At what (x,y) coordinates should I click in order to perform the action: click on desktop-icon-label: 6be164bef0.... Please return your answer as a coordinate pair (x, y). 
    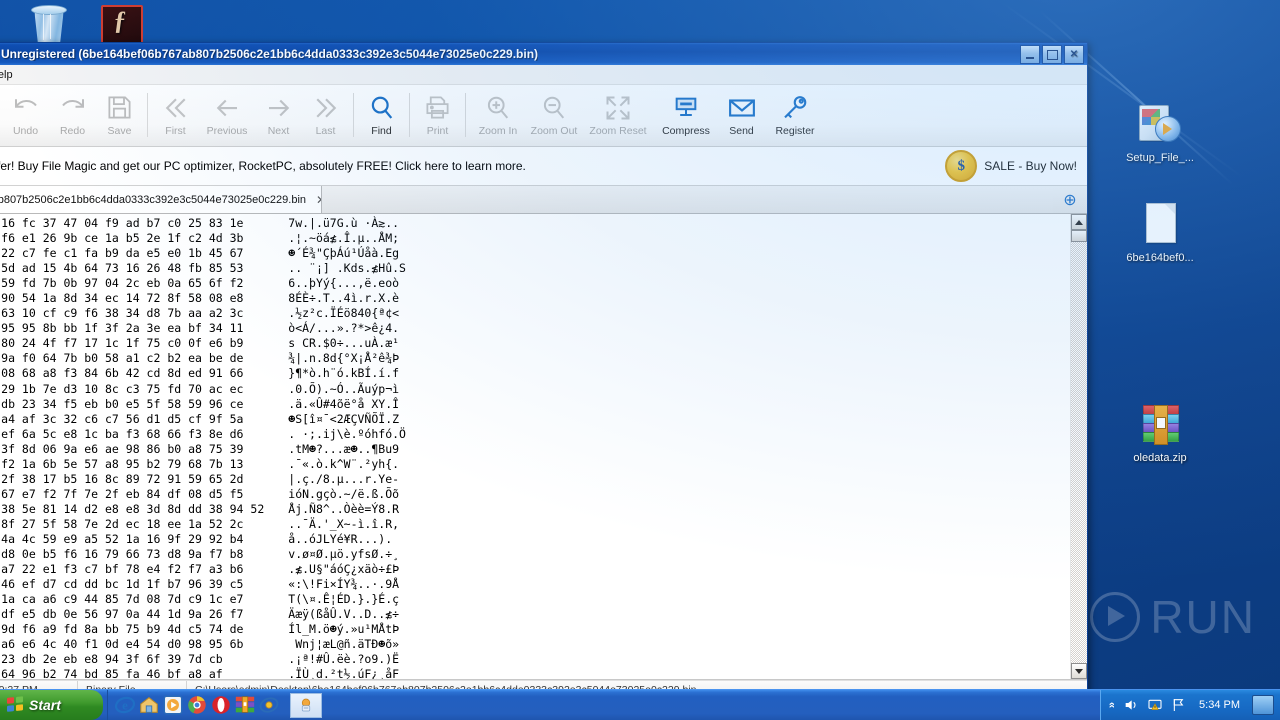
    Looking at the image, I should click on (1160, 258).